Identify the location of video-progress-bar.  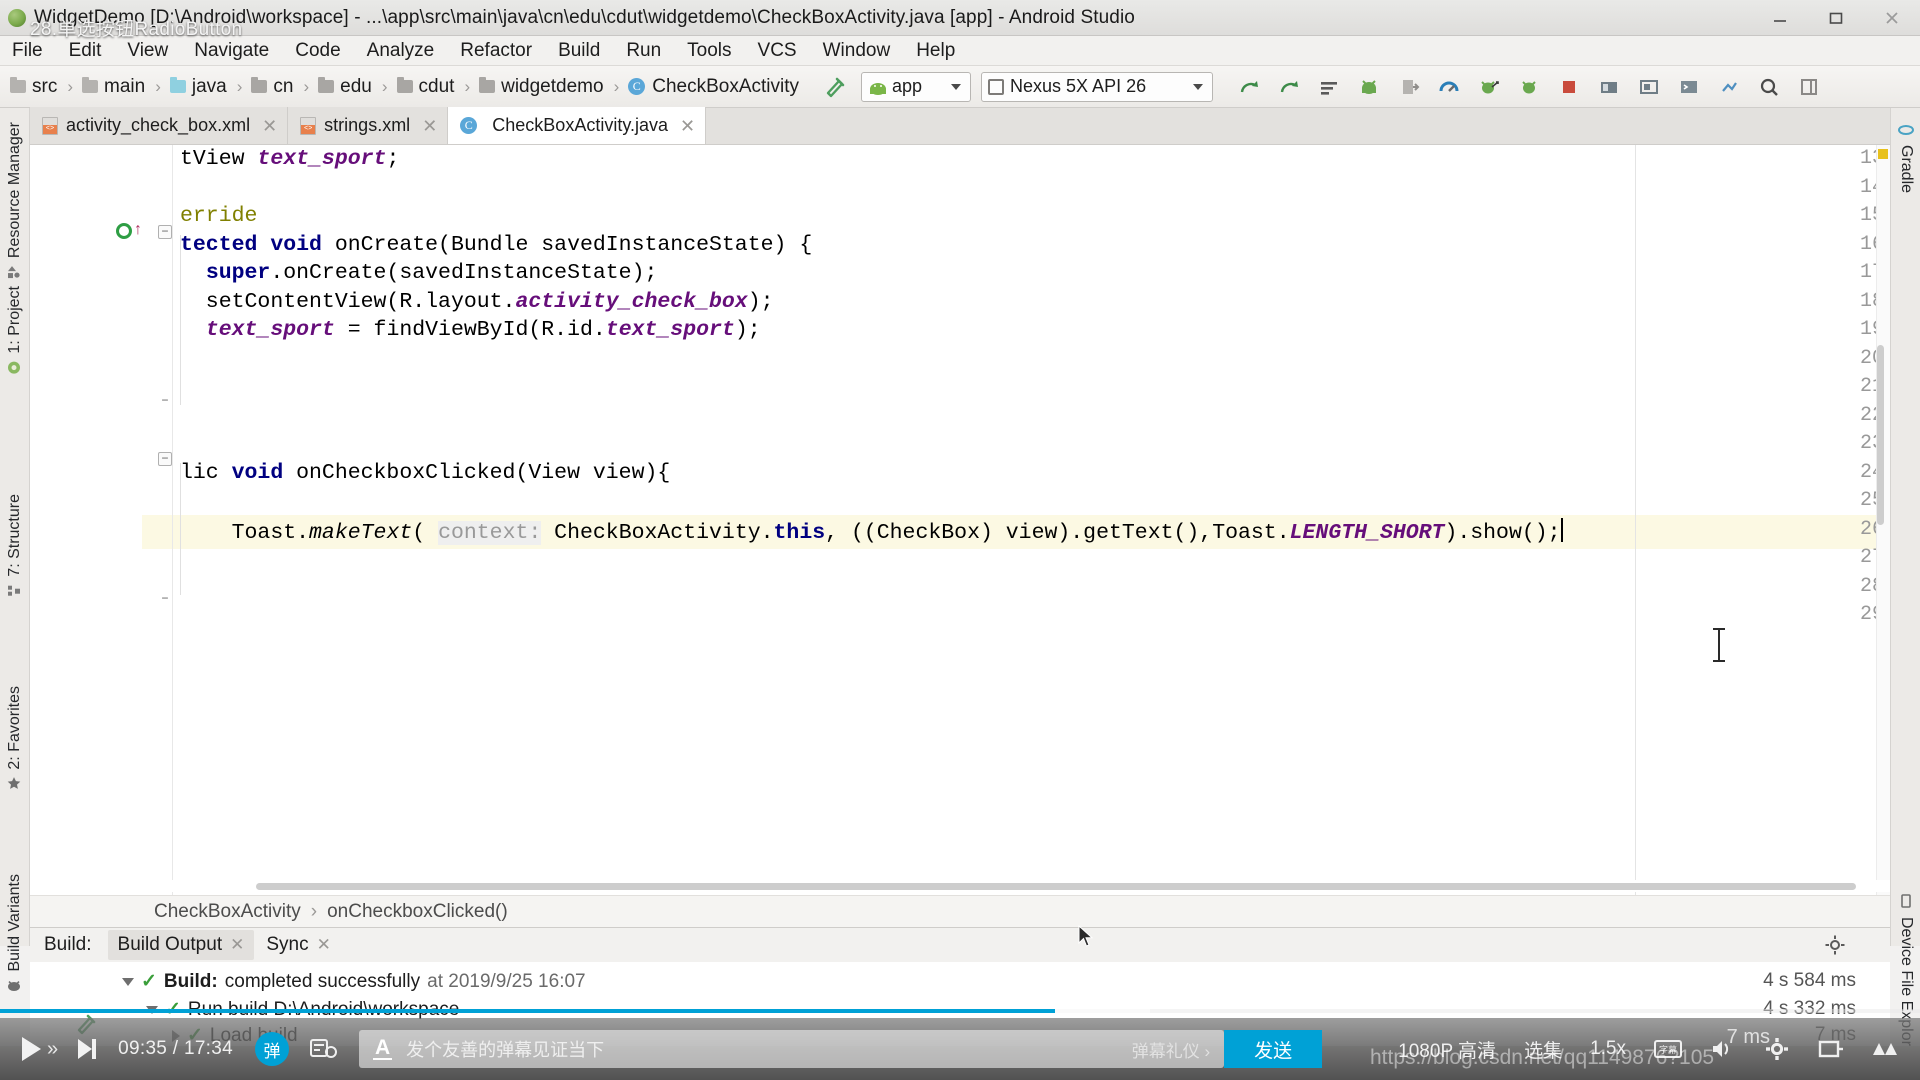
(960, 1011).